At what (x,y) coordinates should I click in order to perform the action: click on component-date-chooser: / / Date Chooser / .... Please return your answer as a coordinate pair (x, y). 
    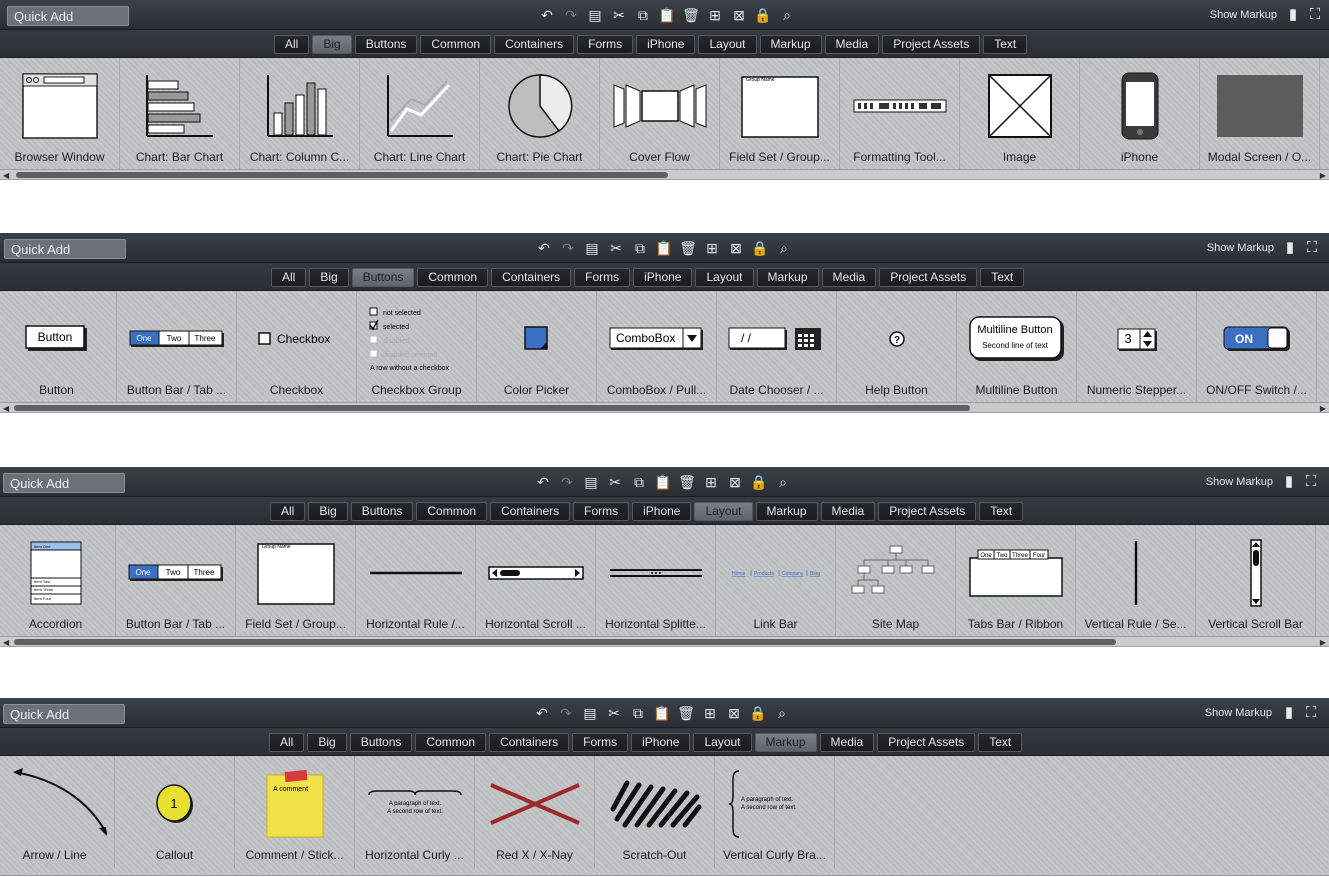
    Looking at the image, I should click on (777, 346).